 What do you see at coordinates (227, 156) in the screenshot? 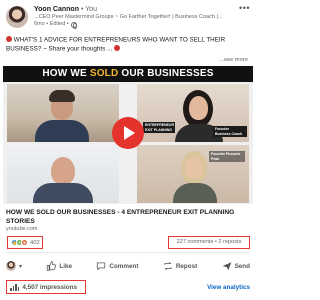
I see `video-lower-third: Founder Pinnacle Peak` at bounding box center [227, 156].